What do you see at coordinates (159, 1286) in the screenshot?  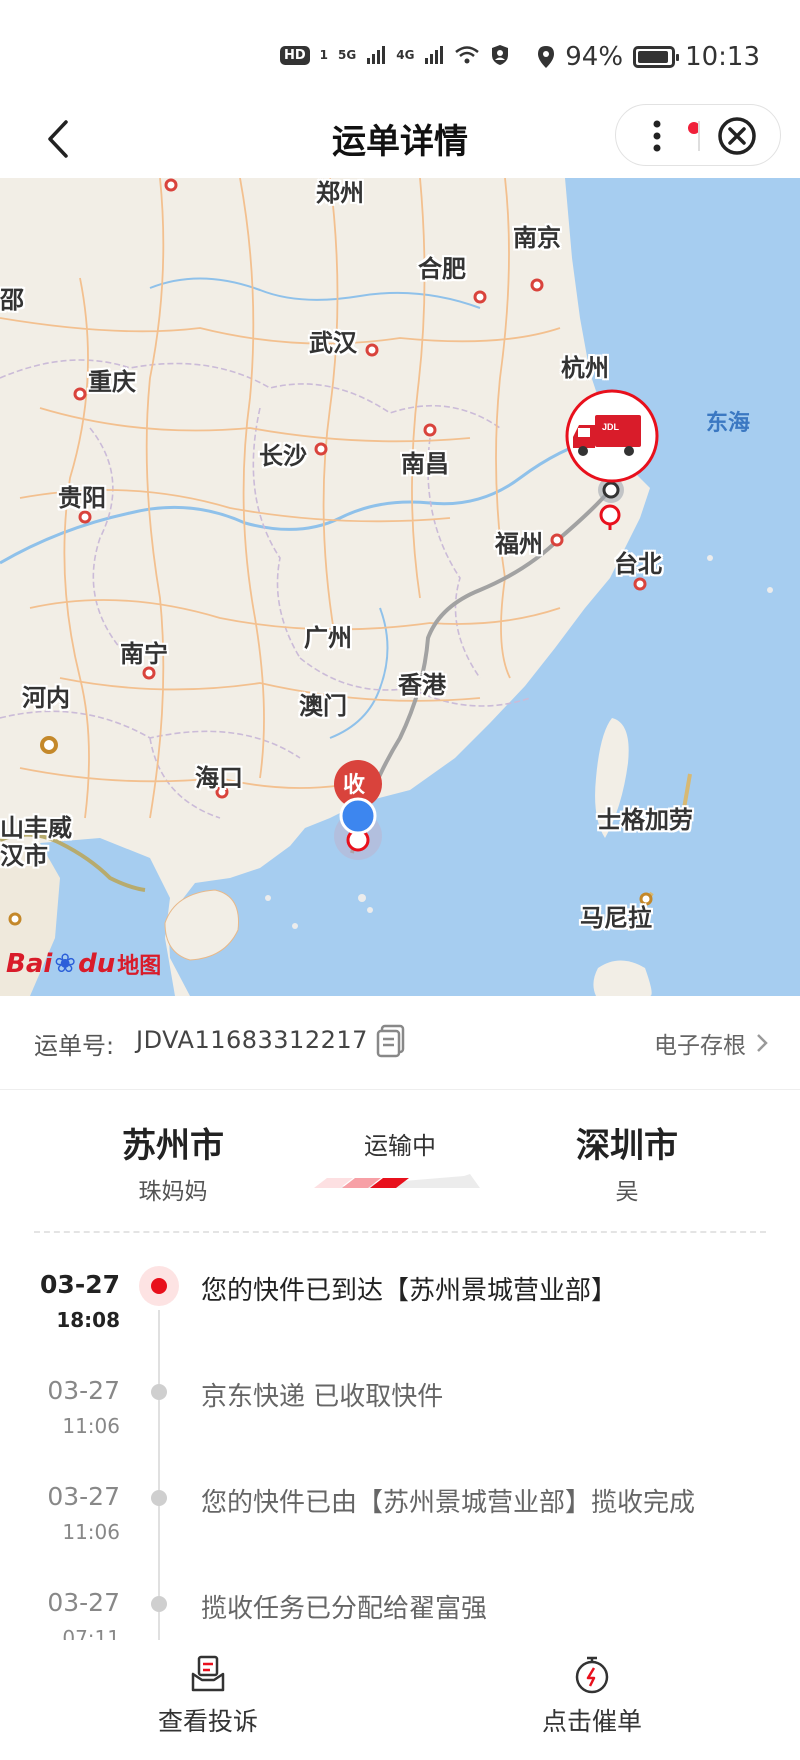 I see `current-status-dot` at bounding box center [159, 1286].